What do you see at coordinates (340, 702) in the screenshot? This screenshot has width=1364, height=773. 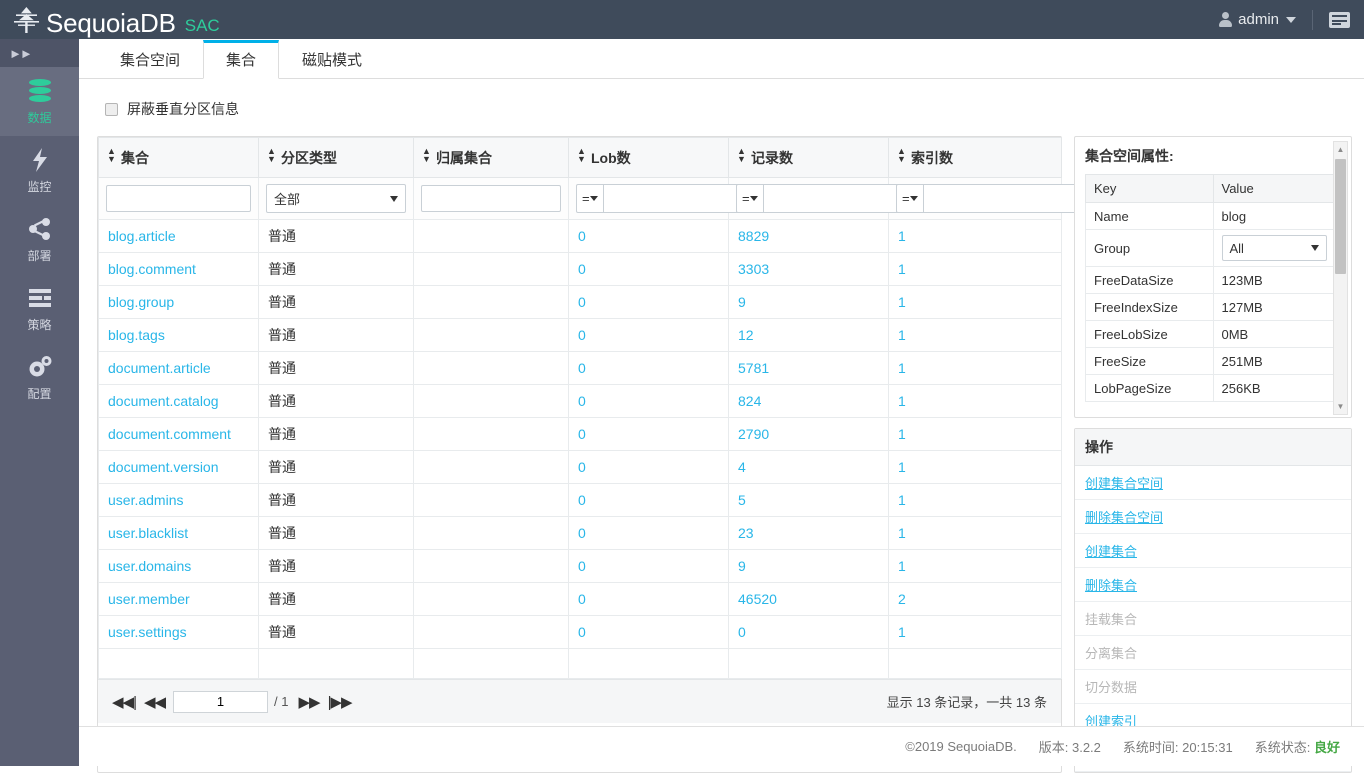 I see `last-page-icon: |▶▶` at bounding box center [340, 702].